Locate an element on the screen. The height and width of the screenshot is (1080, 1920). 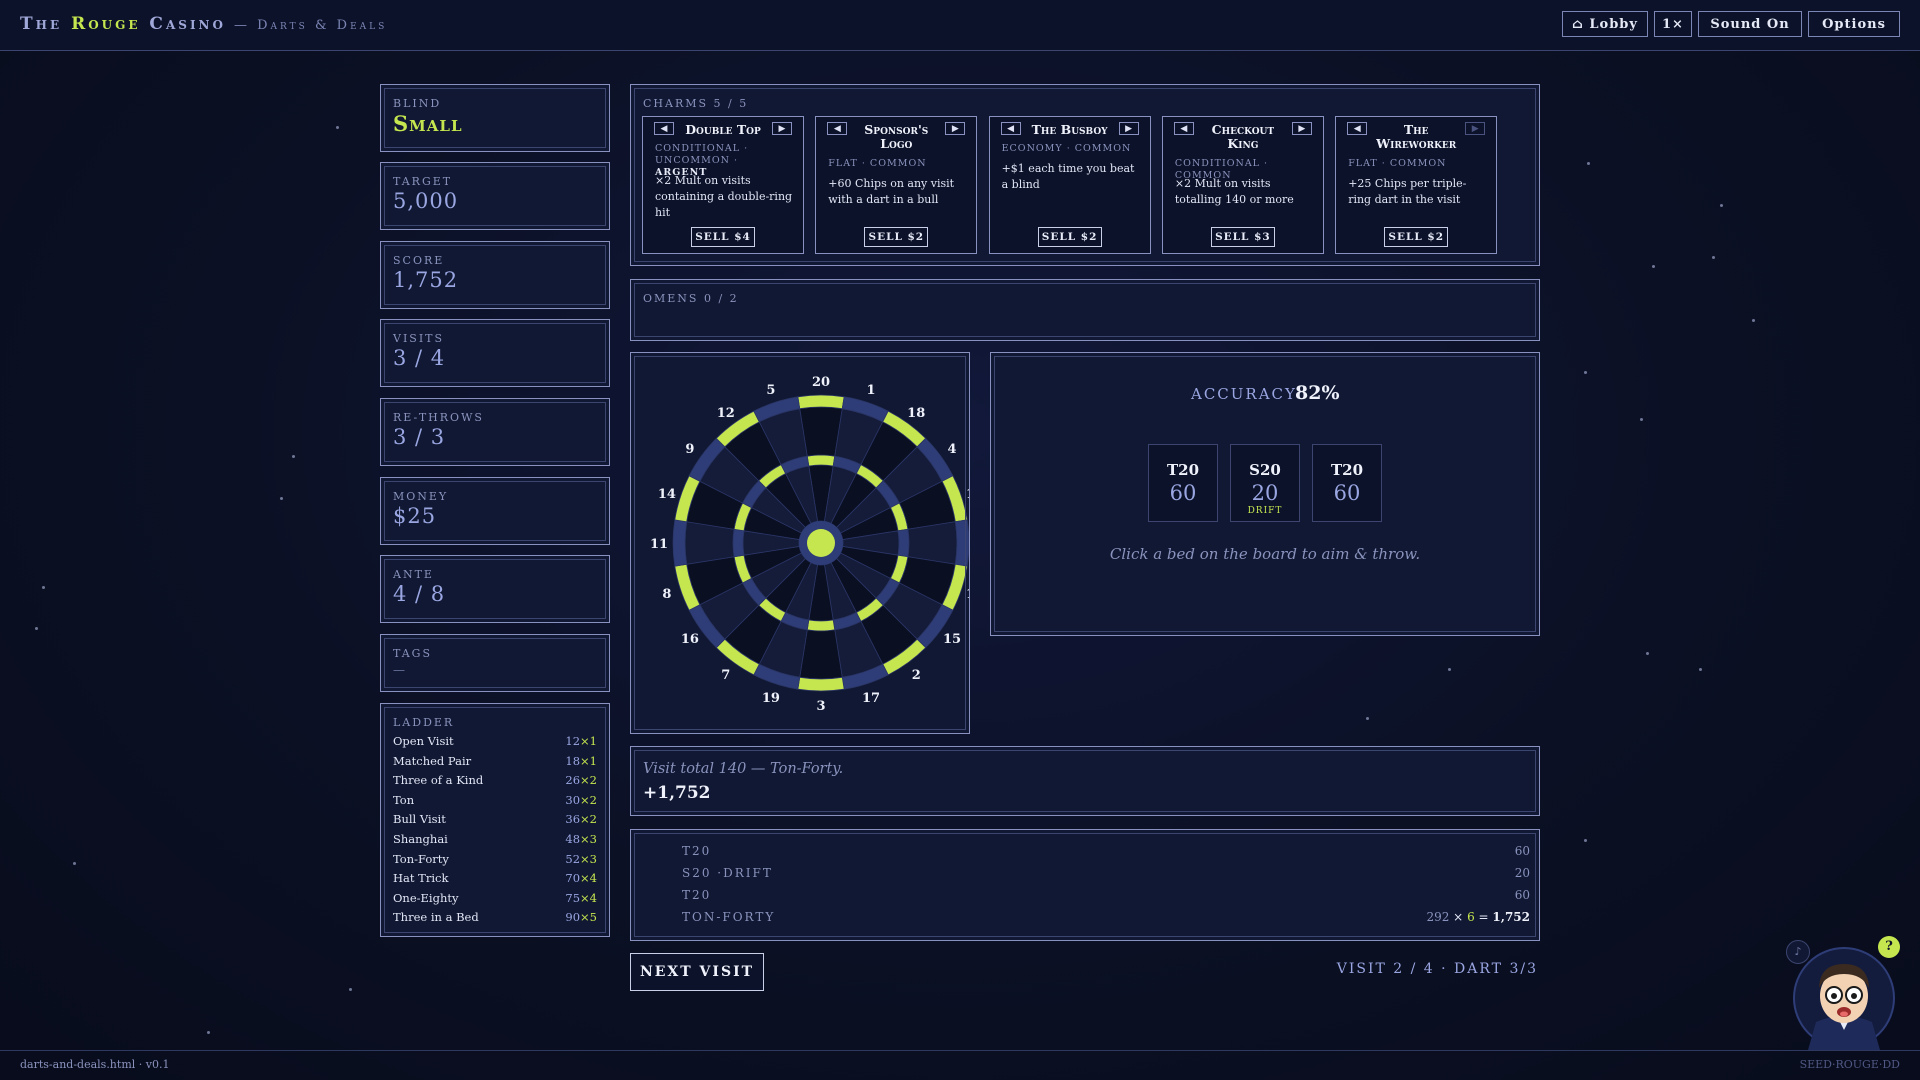
aim-hint: Click a bed on the board to aim & throw. is located at coordinates (1265, 554).